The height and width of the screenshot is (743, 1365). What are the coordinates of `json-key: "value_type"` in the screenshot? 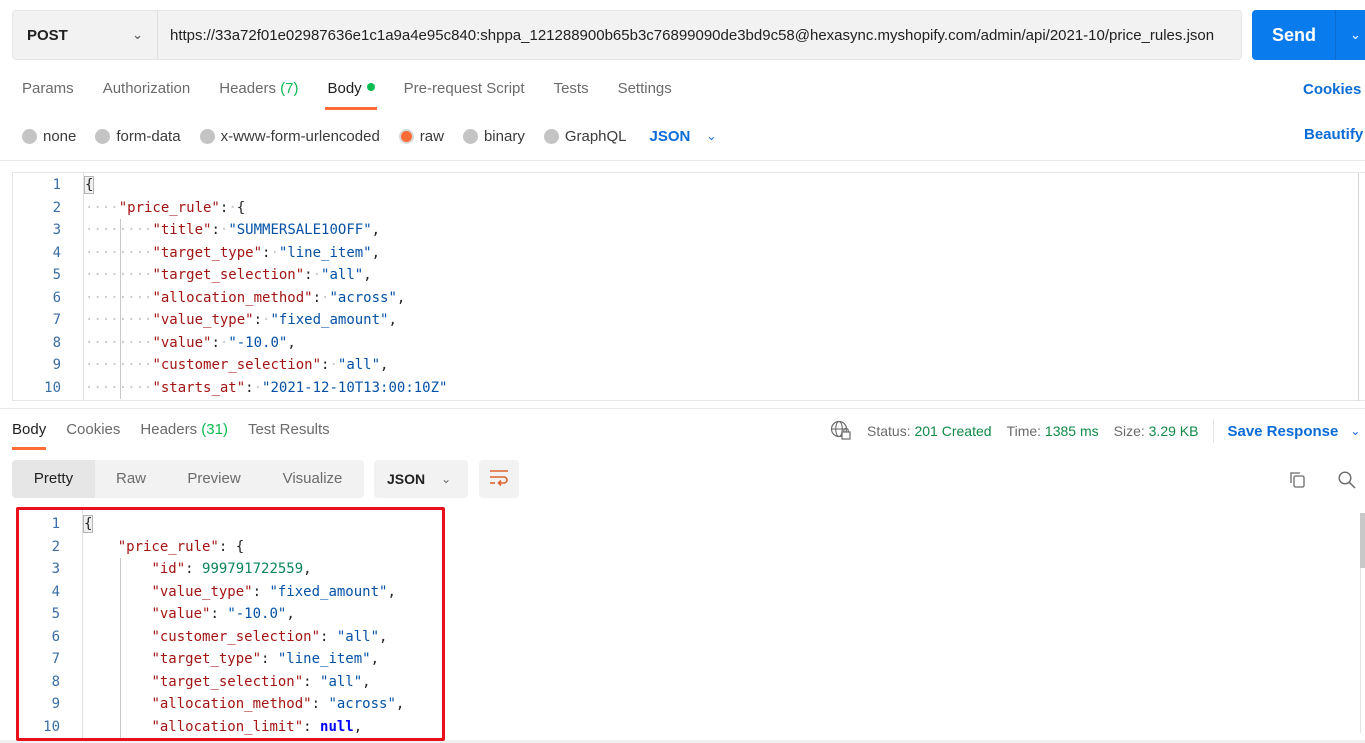 It's located at (202, 591).